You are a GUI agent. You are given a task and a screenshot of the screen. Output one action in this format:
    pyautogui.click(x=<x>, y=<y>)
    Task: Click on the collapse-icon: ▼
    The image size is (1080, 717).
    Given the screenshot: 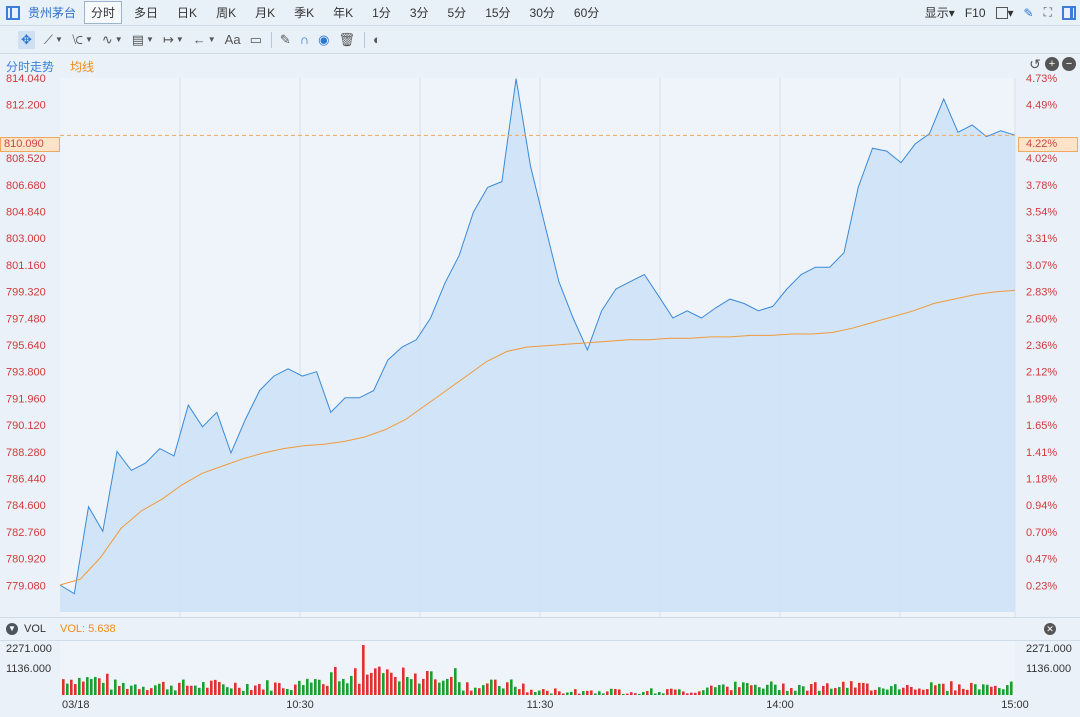 What is the action you would take?
    pyautogui.click(x=12, y=629)
    